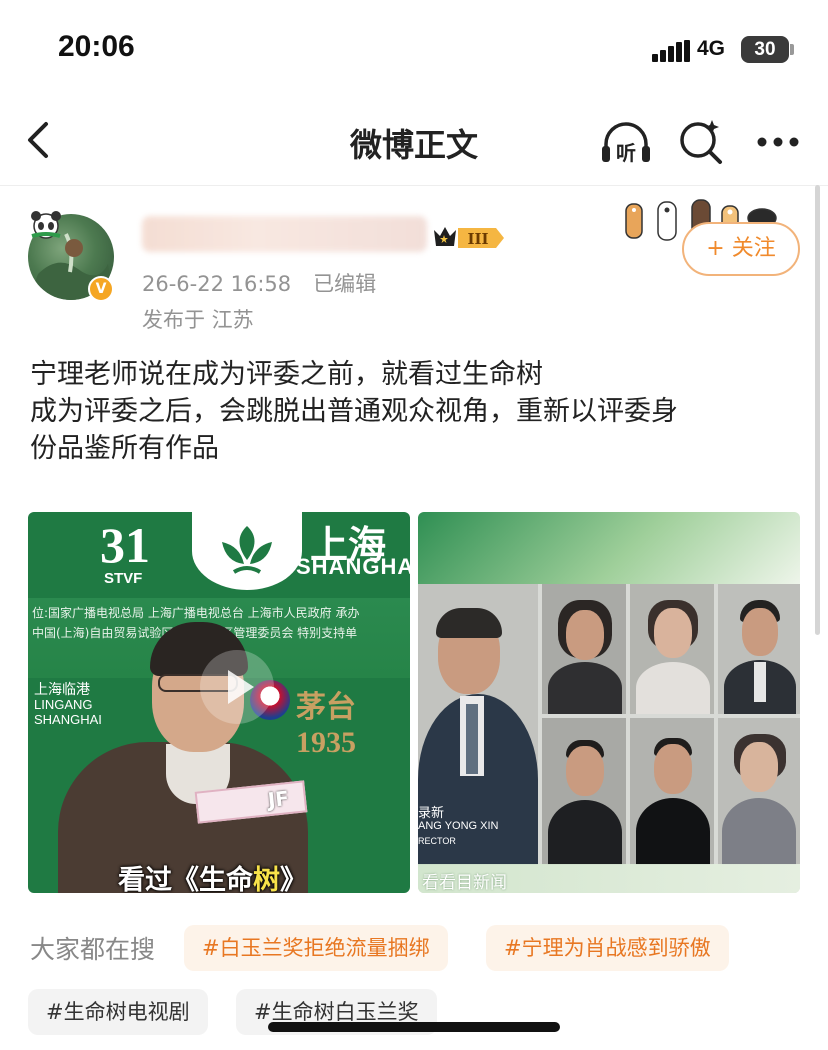  Describe the element at coordinates (247, 551) in the screenshot. I see `magnolia-emblem-icon` at that location.